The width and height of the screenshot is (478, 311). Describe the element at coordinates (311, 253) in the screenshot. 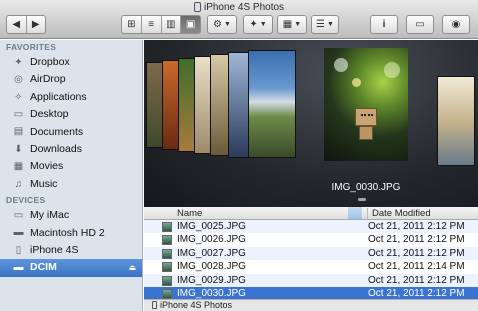

I see `table-row: IMG_0027.JPG Oct 21, 2011 2:12 PM` at that location.